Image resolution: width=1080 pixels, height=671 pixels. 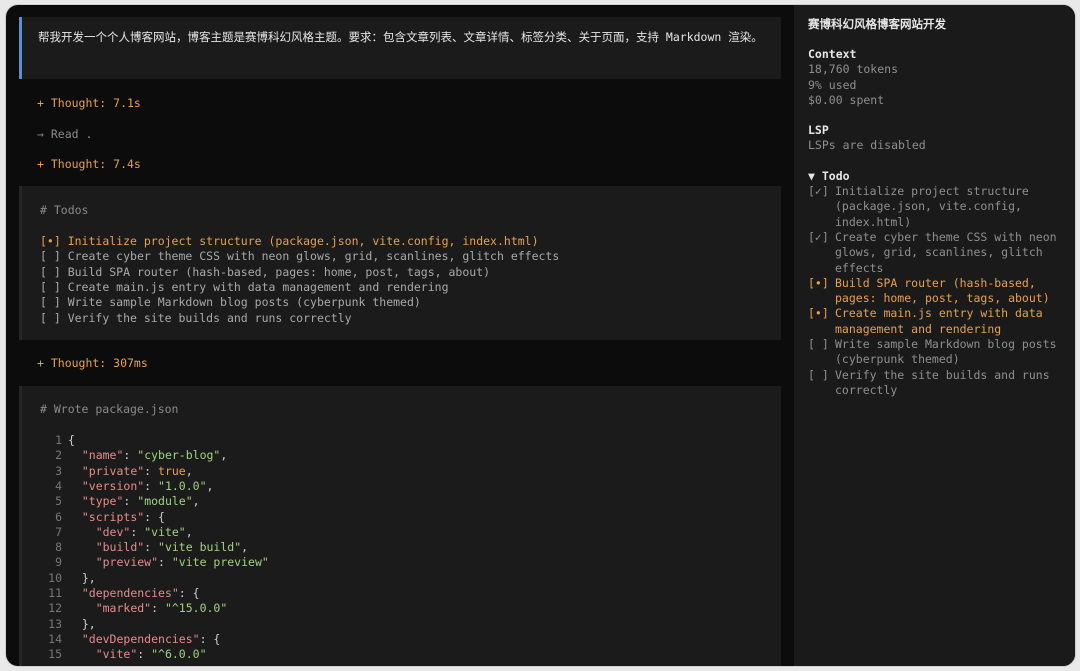 I want to click on line-number: 2, so click(x=58, y=455).